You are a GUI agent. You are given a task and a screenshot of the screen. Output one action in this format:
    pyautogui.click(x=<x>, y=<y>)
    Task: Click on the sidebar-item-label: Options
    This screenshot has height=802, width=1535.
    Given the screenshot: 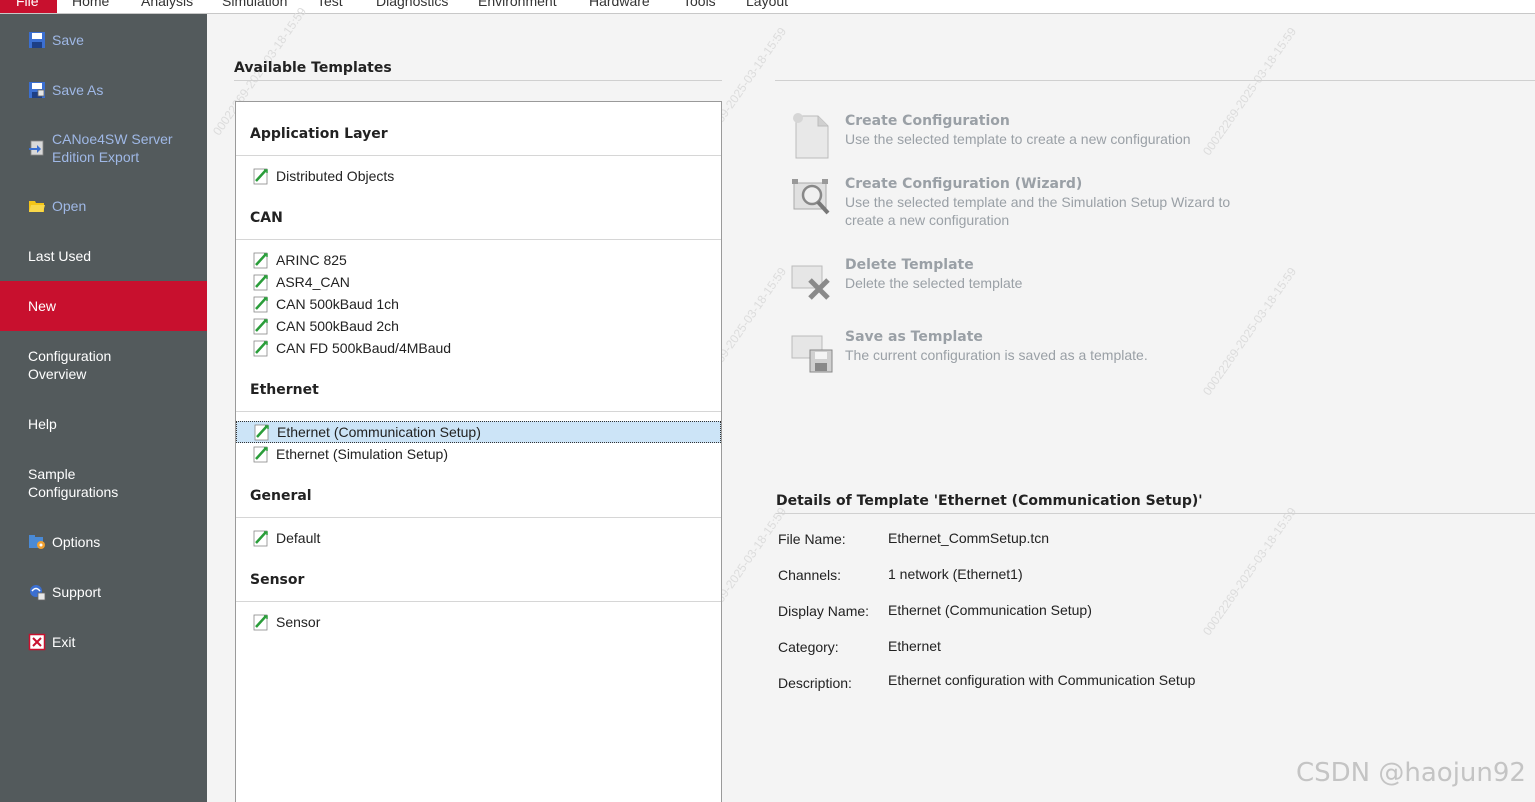 What is the action you would take?
    pyautogui.click(x=76, y=542)
    